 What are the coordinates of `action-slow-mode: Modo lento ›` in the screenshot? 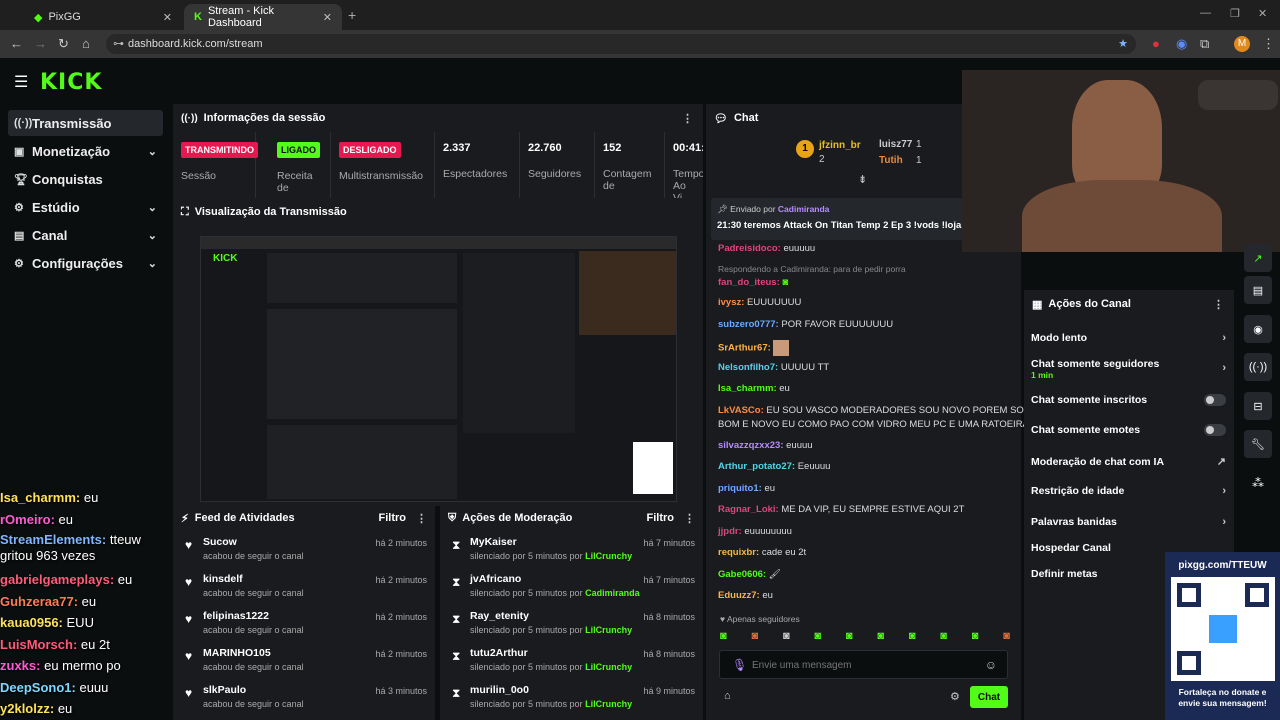 It's located at (1128, 338).